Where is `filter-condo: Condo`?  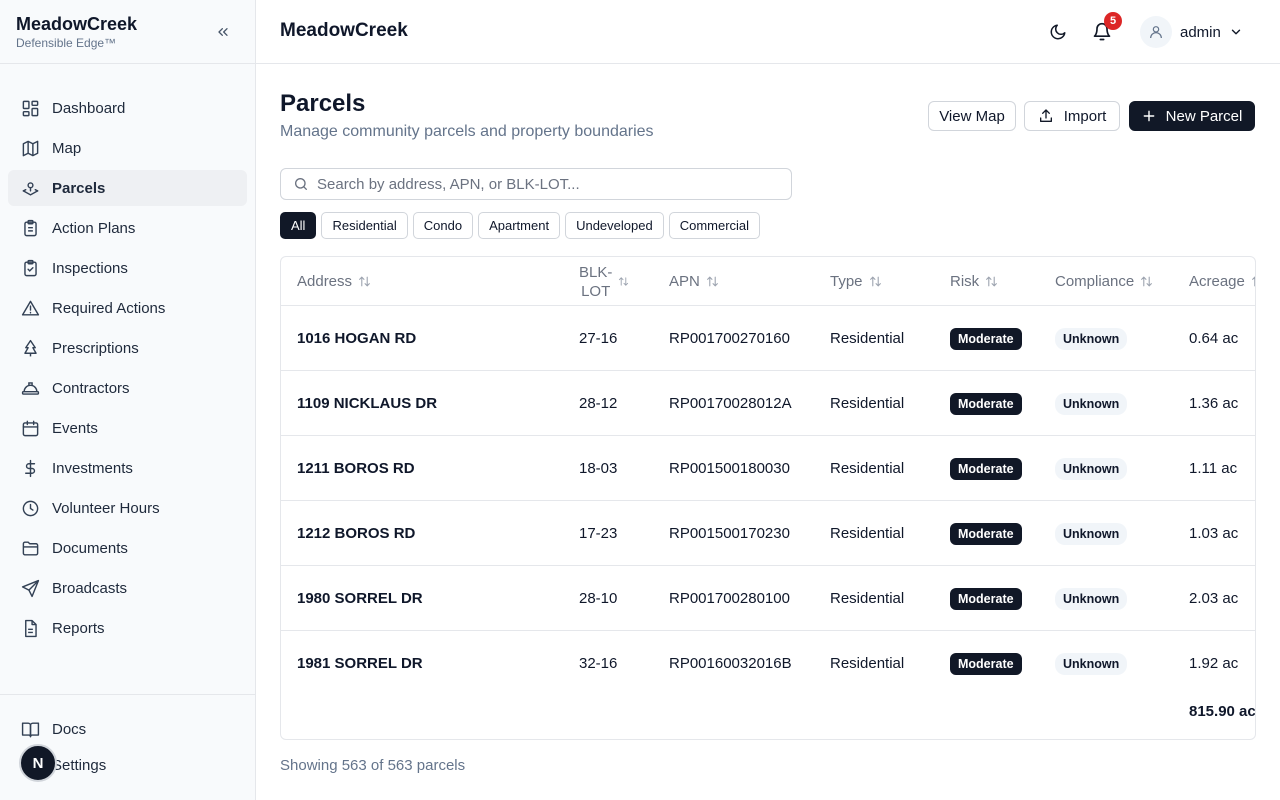 filter-condo: Condo is located at coordinates (443, 225).